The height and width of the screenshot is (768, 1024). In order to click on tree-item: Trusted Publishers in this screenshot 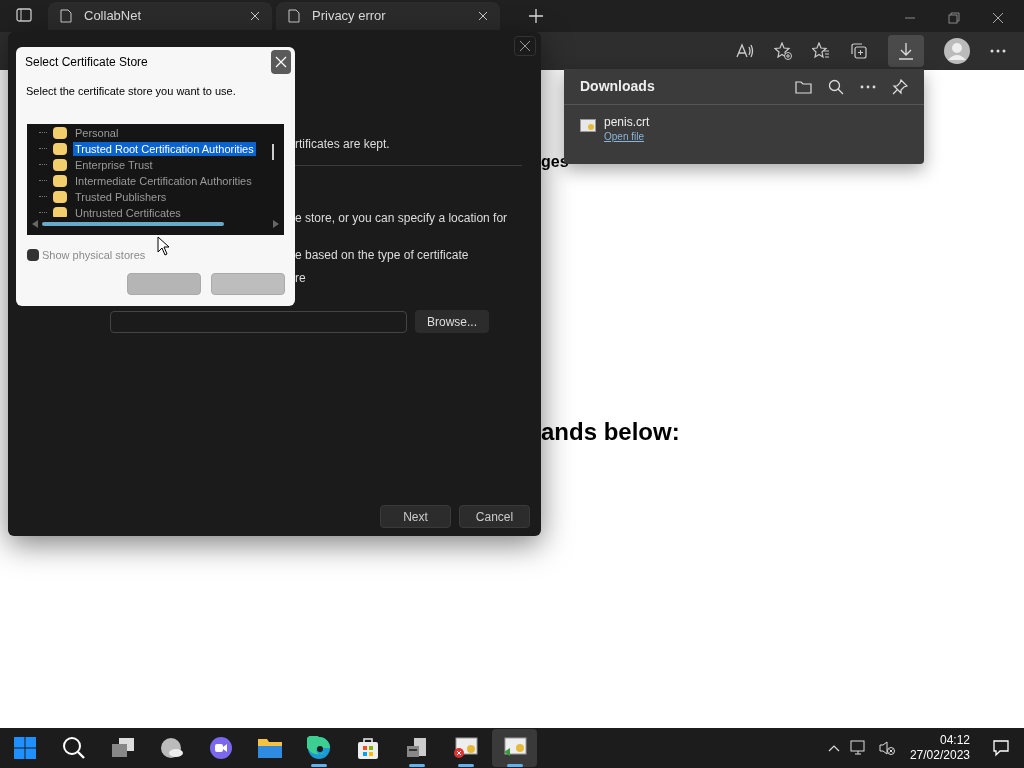, I will do `click(121, 196)`.